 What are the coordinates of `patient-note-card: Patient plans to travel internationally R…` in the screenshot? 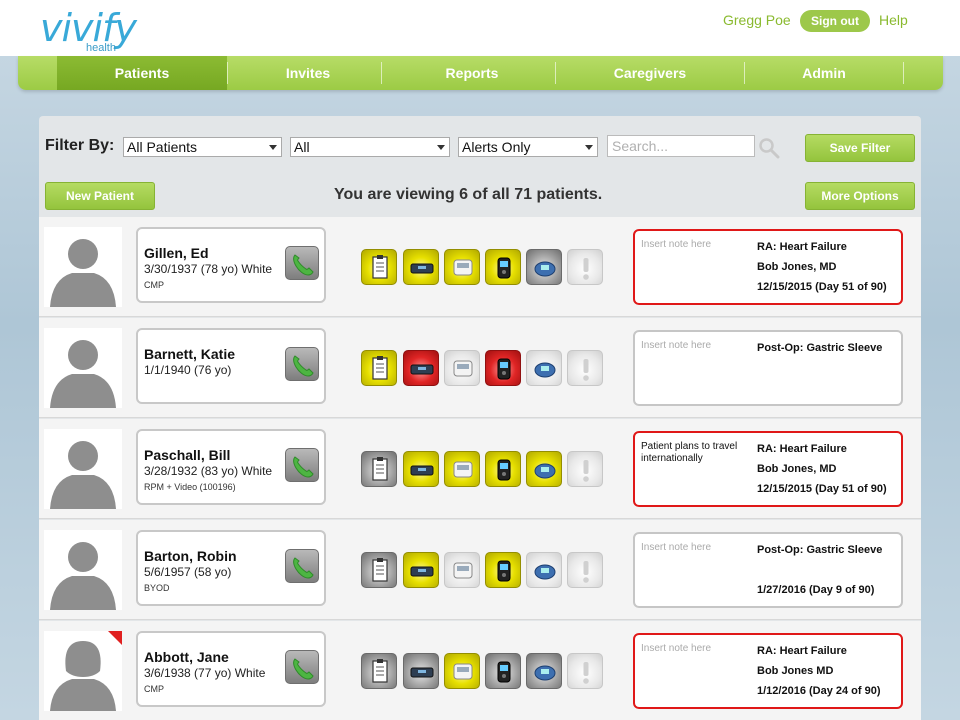 It's located at (768, 469).